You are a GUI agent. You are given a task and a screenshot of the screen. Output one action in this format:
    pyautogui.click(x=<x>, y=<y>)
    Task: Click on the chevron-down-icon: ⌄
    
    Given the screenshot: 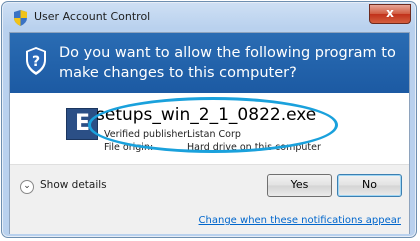 What is the action you would take?
    pyautogui.click(x=27, y=187)
    